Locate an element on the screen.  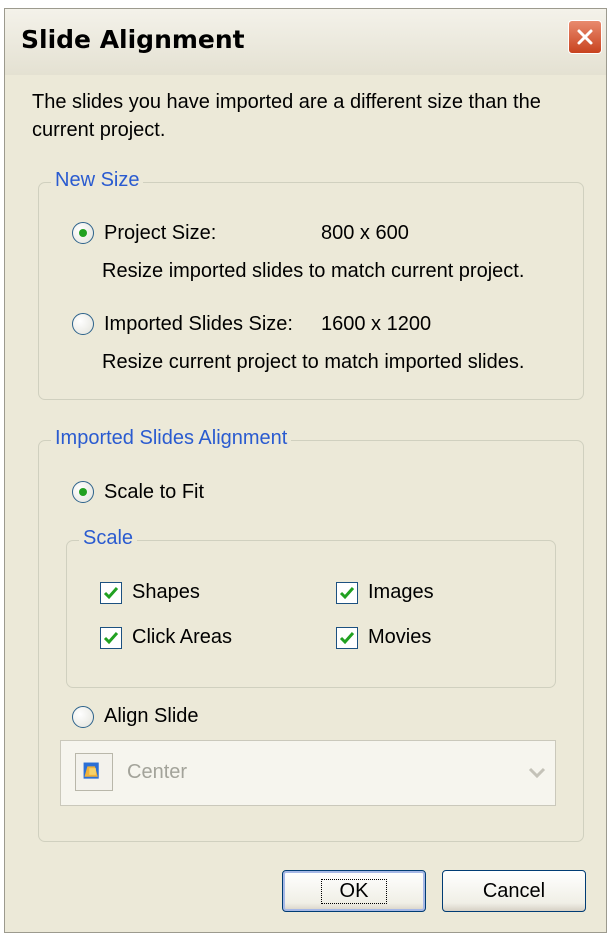
align-slide-radio is located at coordinates (83, 717).